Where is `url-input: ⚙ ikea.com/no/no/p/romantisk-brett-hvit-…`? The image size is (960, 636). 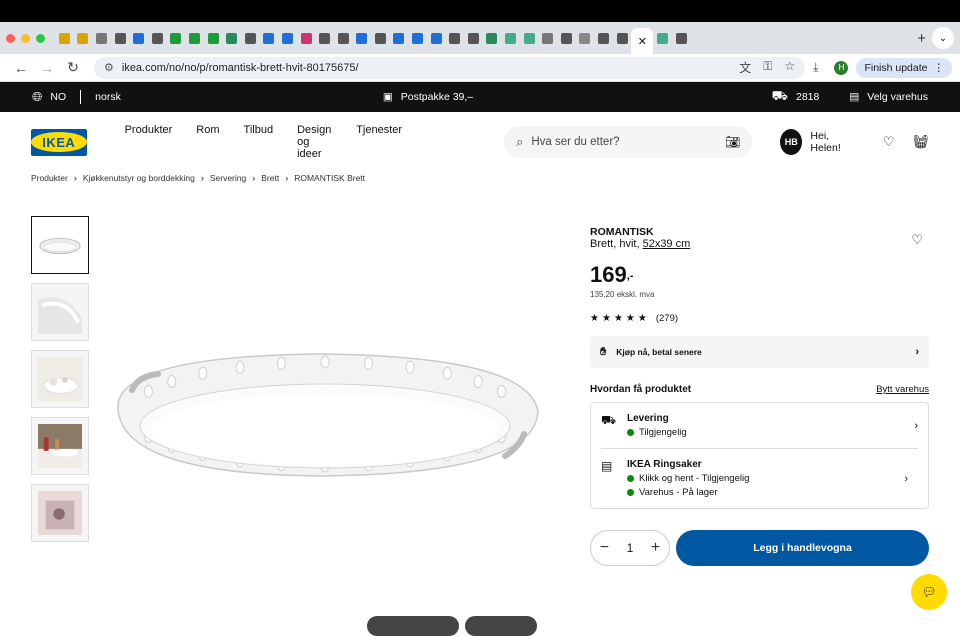
url-input: ⚙ ikea.com/no/no/p/romantisk-brett-hvit-… is located at coordinates (449, 68).